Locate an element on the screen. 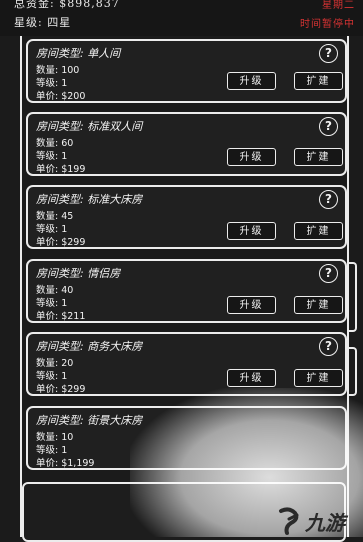  room-card: 房间类型: 情侣房 数量: 40 等级: 1 单价: $211 ? 升级 扩建 is located at coordinates (186, 291).